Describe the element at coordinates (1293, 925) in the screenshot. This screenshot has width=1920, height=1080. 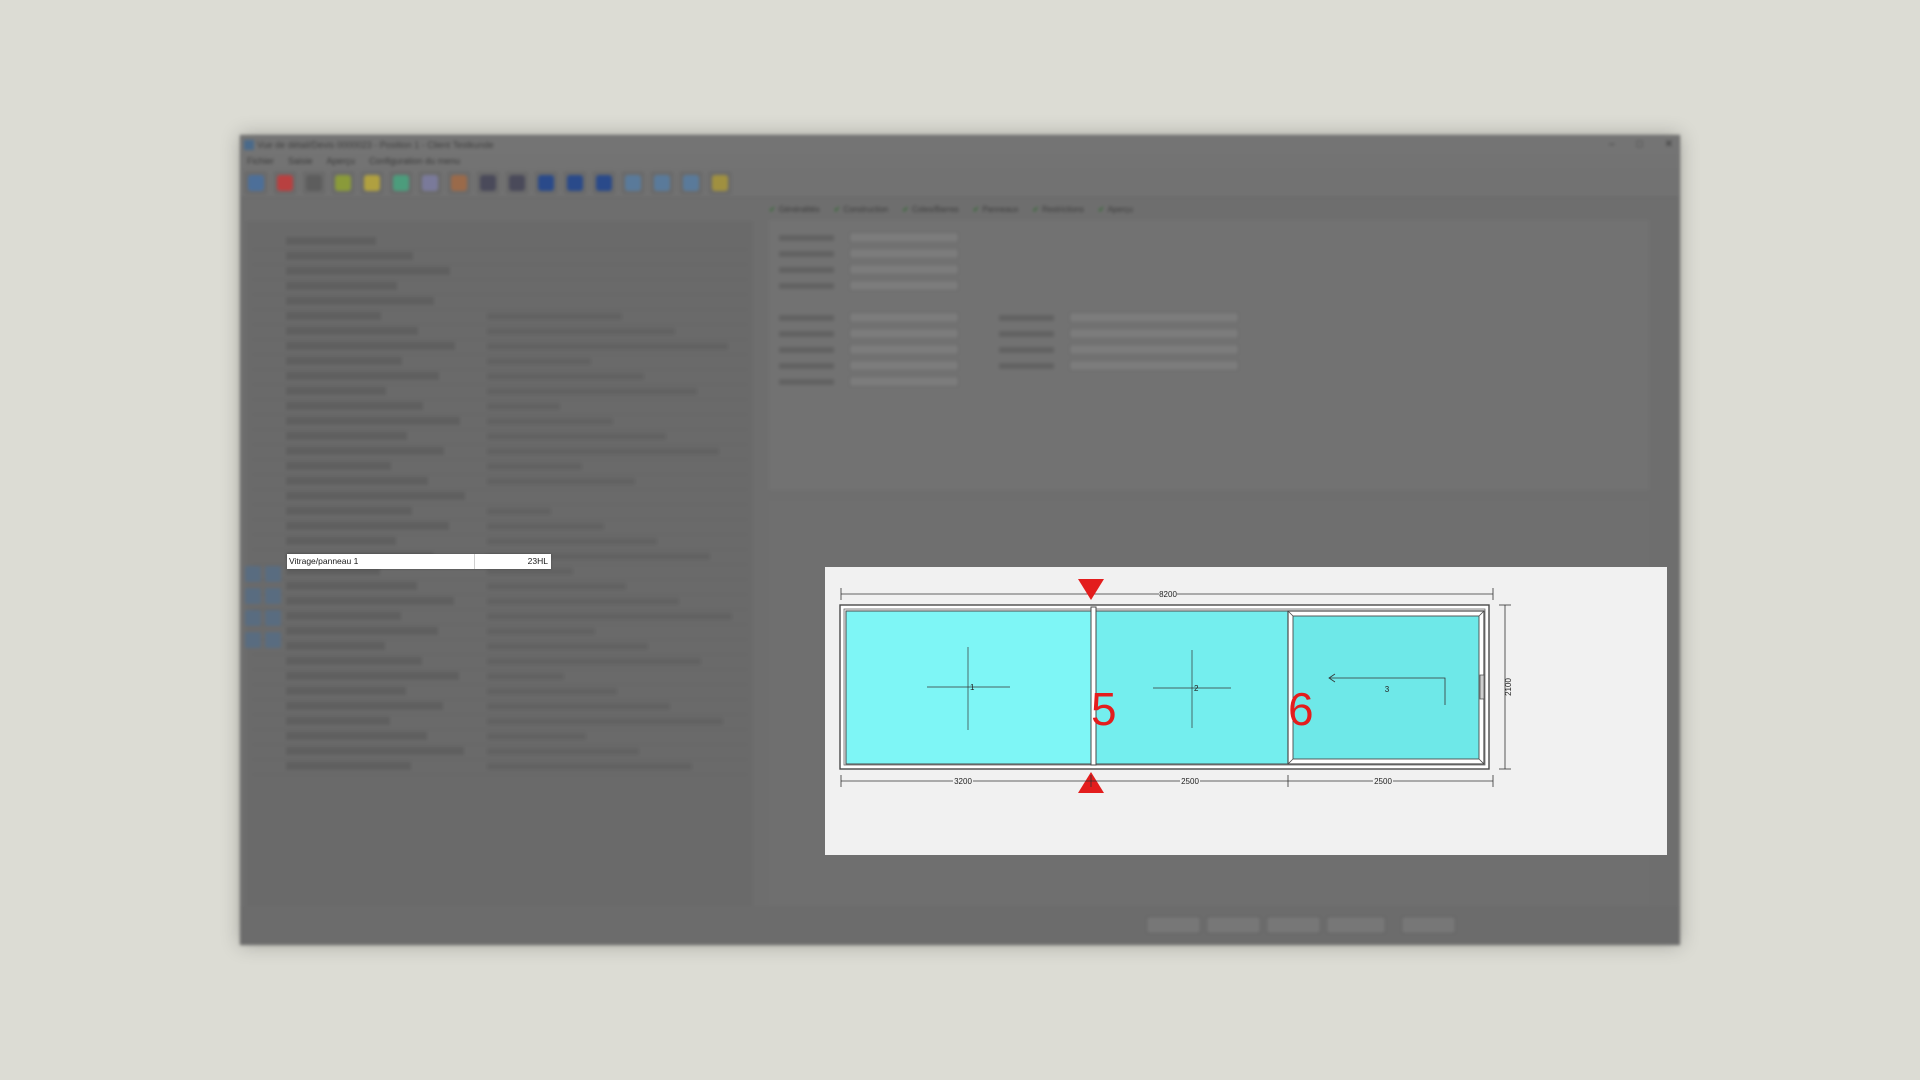
I see `choose-button` at that location.